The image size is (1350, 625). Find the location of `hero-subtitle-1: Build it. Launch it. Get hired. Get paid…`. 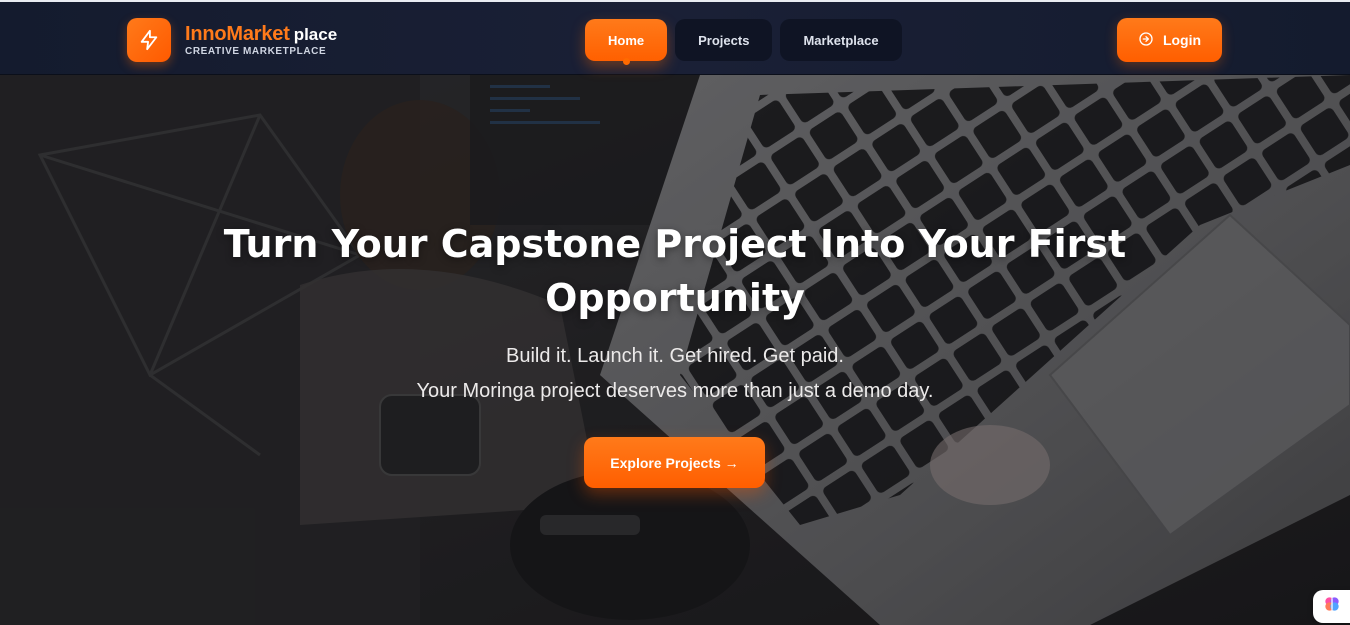

hero-subtitle-1: Build it. Launch it. Get hired. Get paid… is located at coordinates (675, 356).